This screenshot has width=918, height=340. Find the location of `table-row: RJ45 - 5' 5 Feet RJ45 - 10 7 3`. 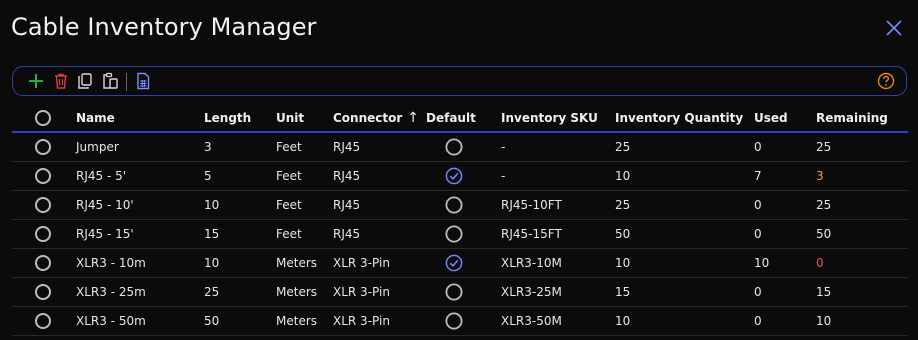

table-row: RJ45 - 5' 5 Feet RJ45 - 10 7 3 is located at coordinates (460, 176).